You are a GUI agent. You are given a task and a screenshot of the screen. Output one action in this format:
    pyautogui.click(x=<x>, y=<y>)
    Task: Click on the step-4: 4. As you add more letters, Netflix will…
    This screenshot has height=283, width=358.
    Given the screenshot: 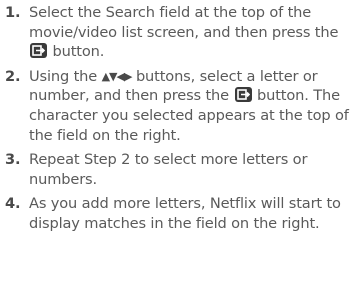 What is the action you would take?
    pyautogui.click(x=179, y=213)
    